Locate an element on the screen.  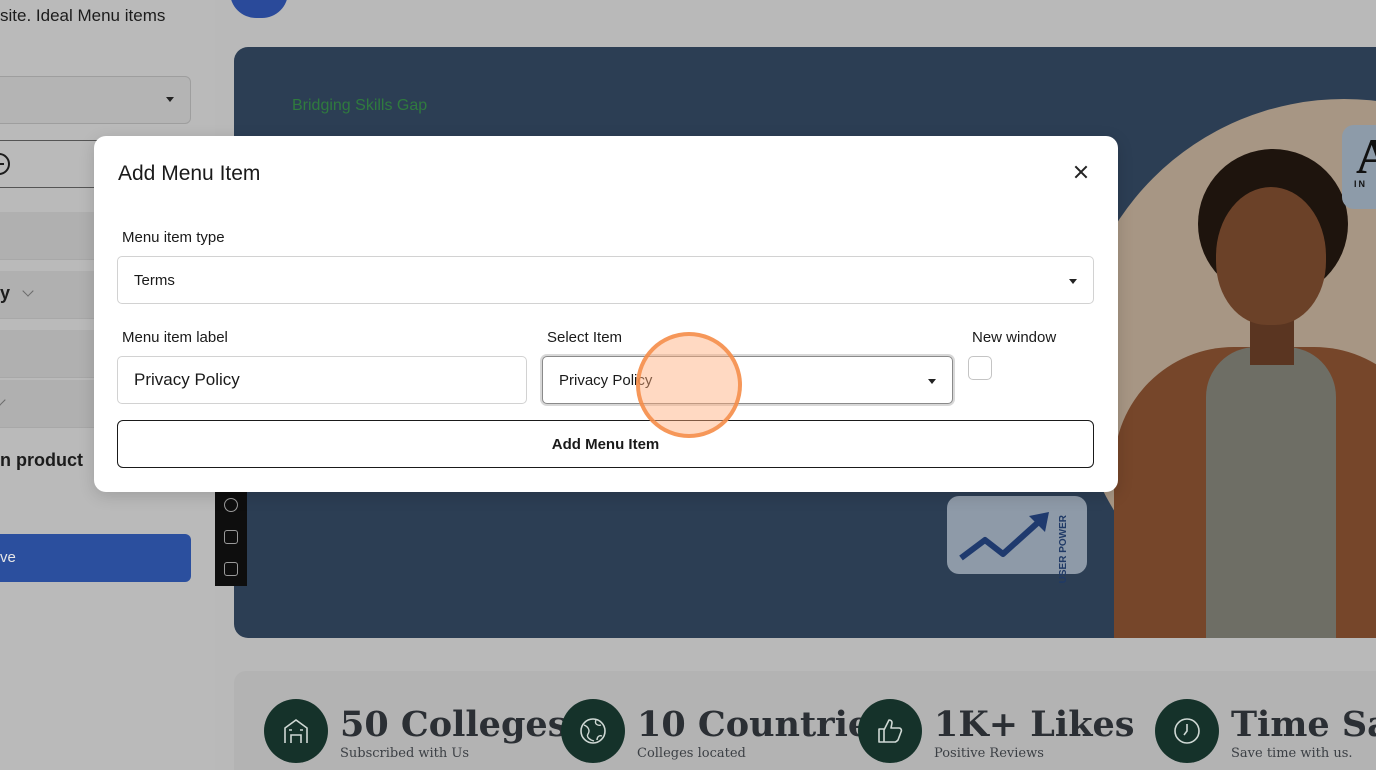
add-circle-icon is located at coordinates (5, 164).